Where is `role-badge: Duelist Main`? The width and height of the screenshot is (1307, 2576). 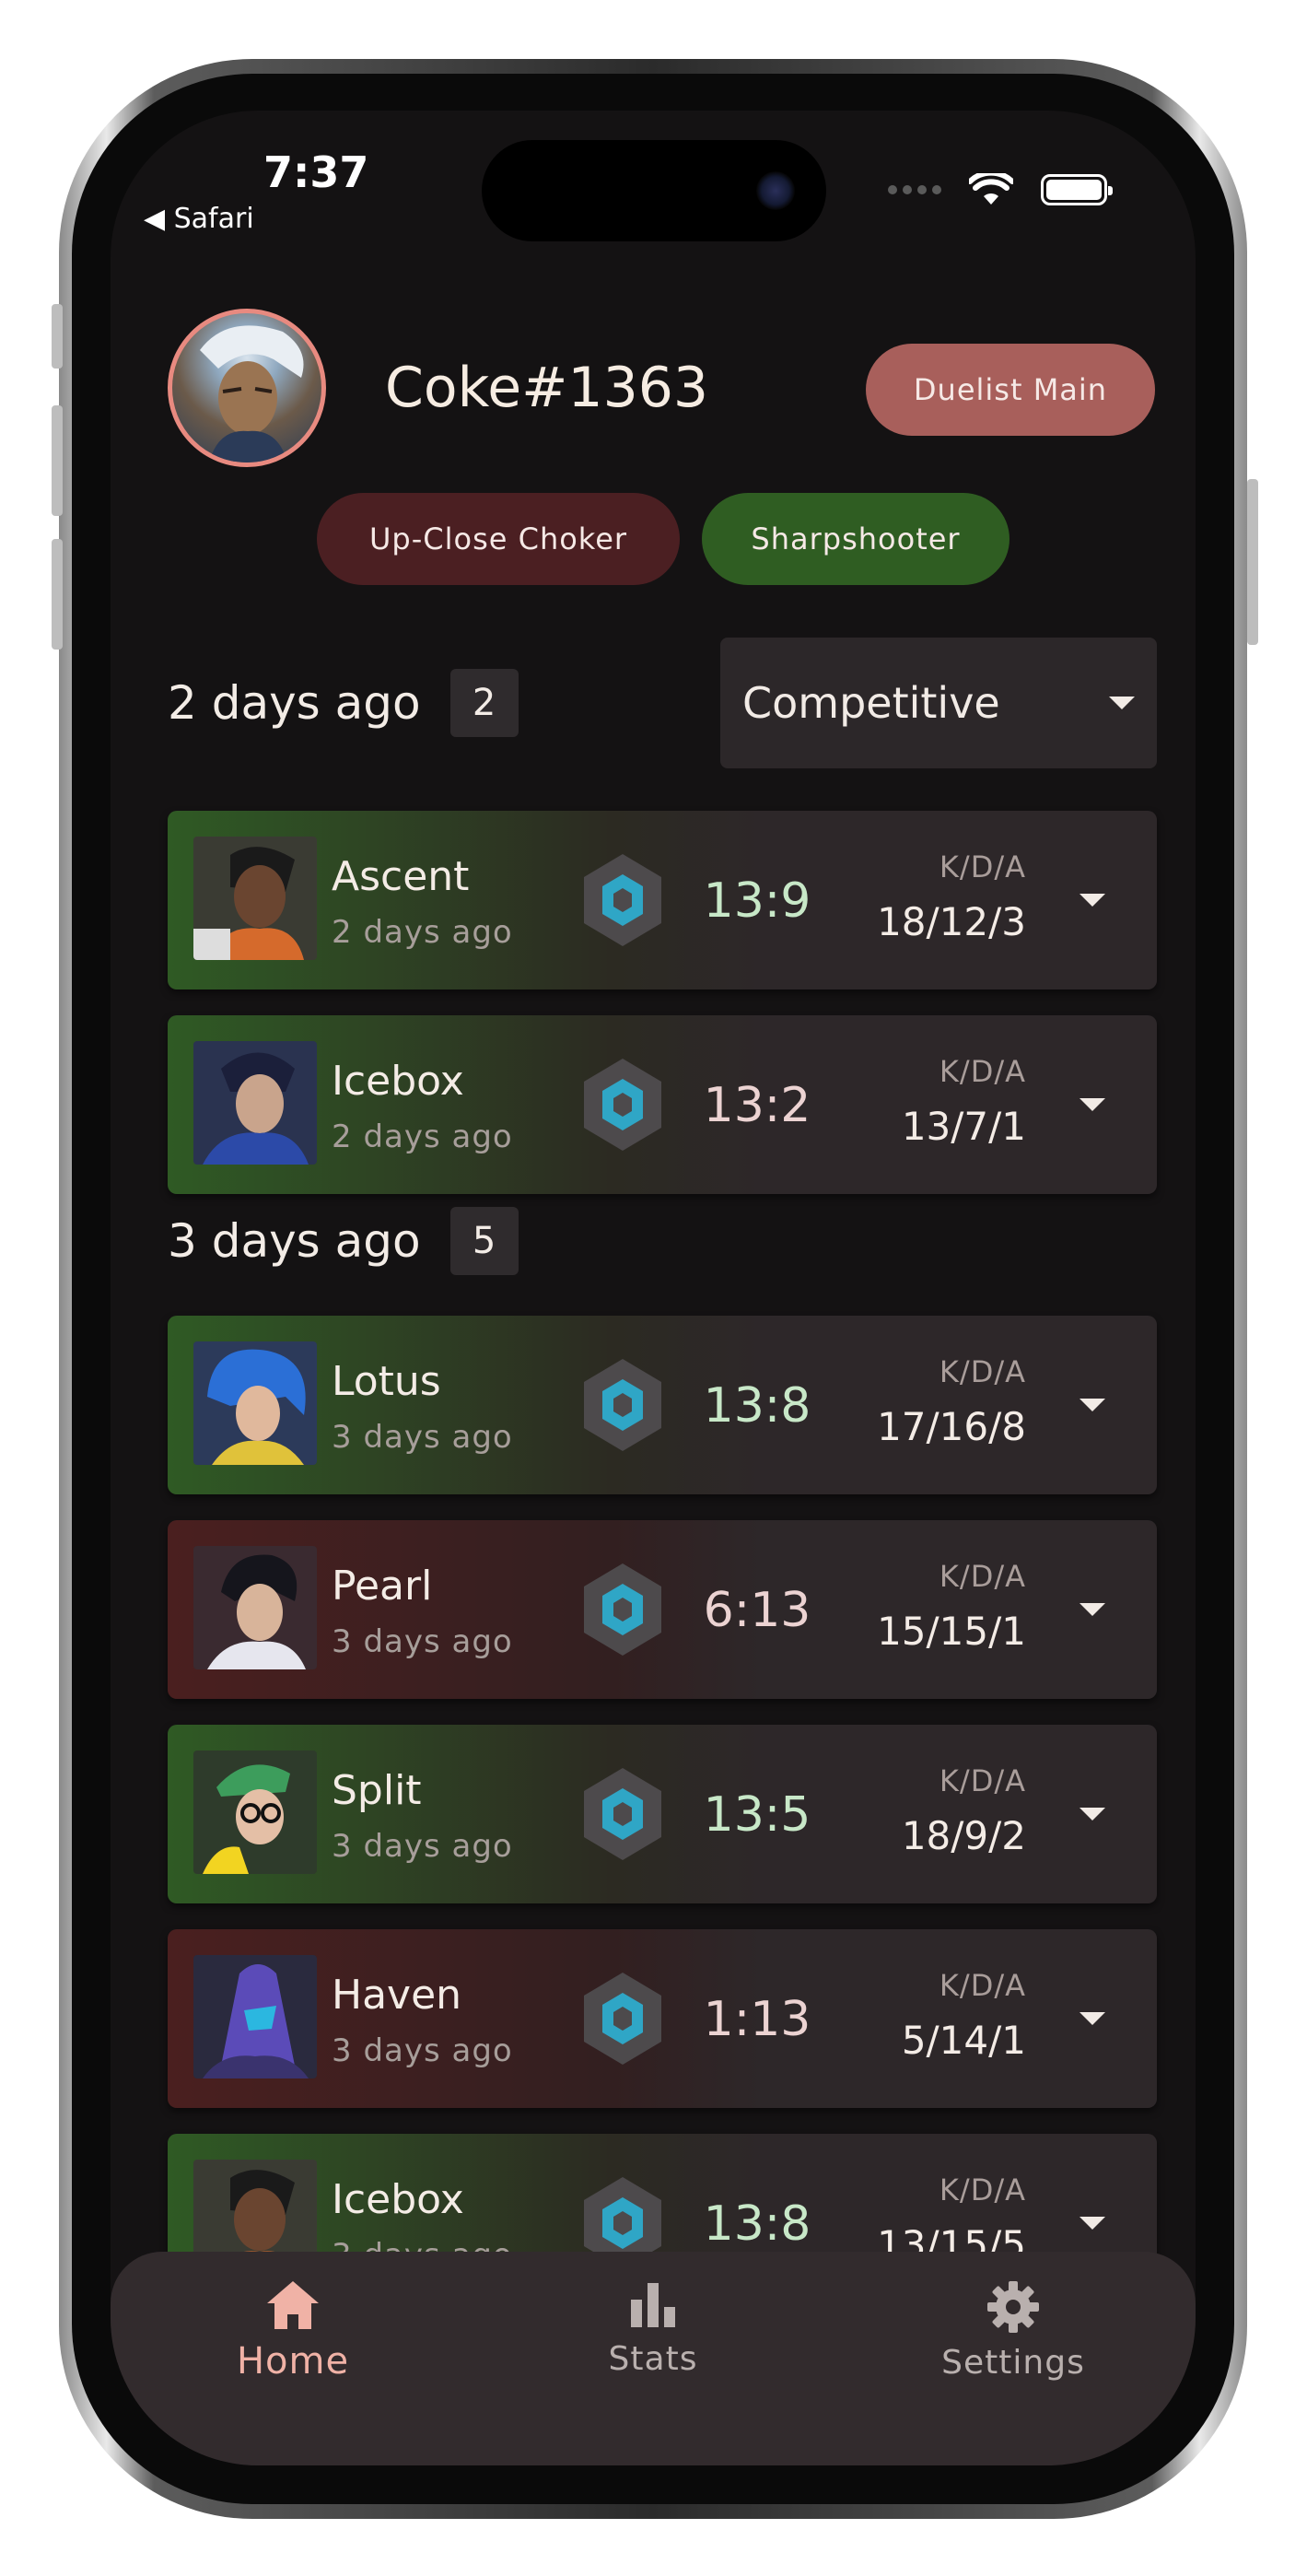 role-badge: Duelist Main is located at coordinates (1011, 390).